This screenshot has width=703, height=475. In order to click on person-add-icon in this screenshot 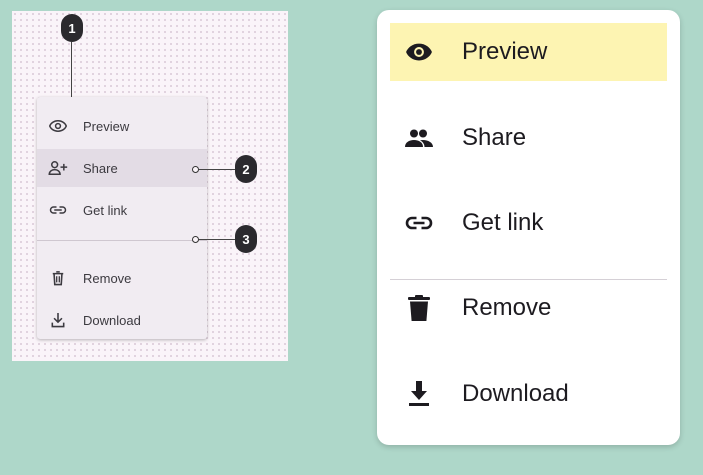, I will do `click(58, 168)`.